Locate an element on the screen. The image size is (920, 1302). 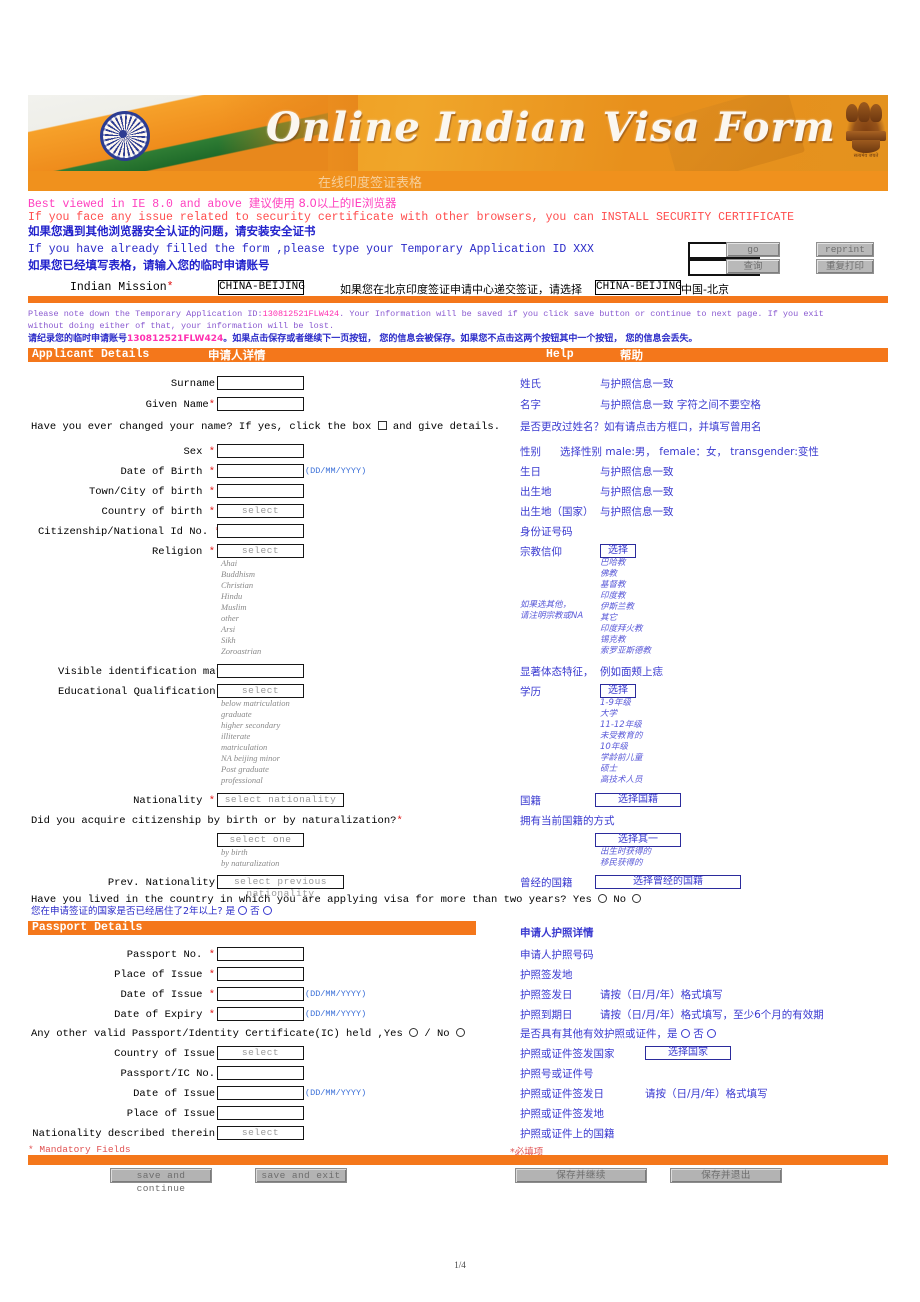
place-of-issue-input is located at coordinates (260, 974).